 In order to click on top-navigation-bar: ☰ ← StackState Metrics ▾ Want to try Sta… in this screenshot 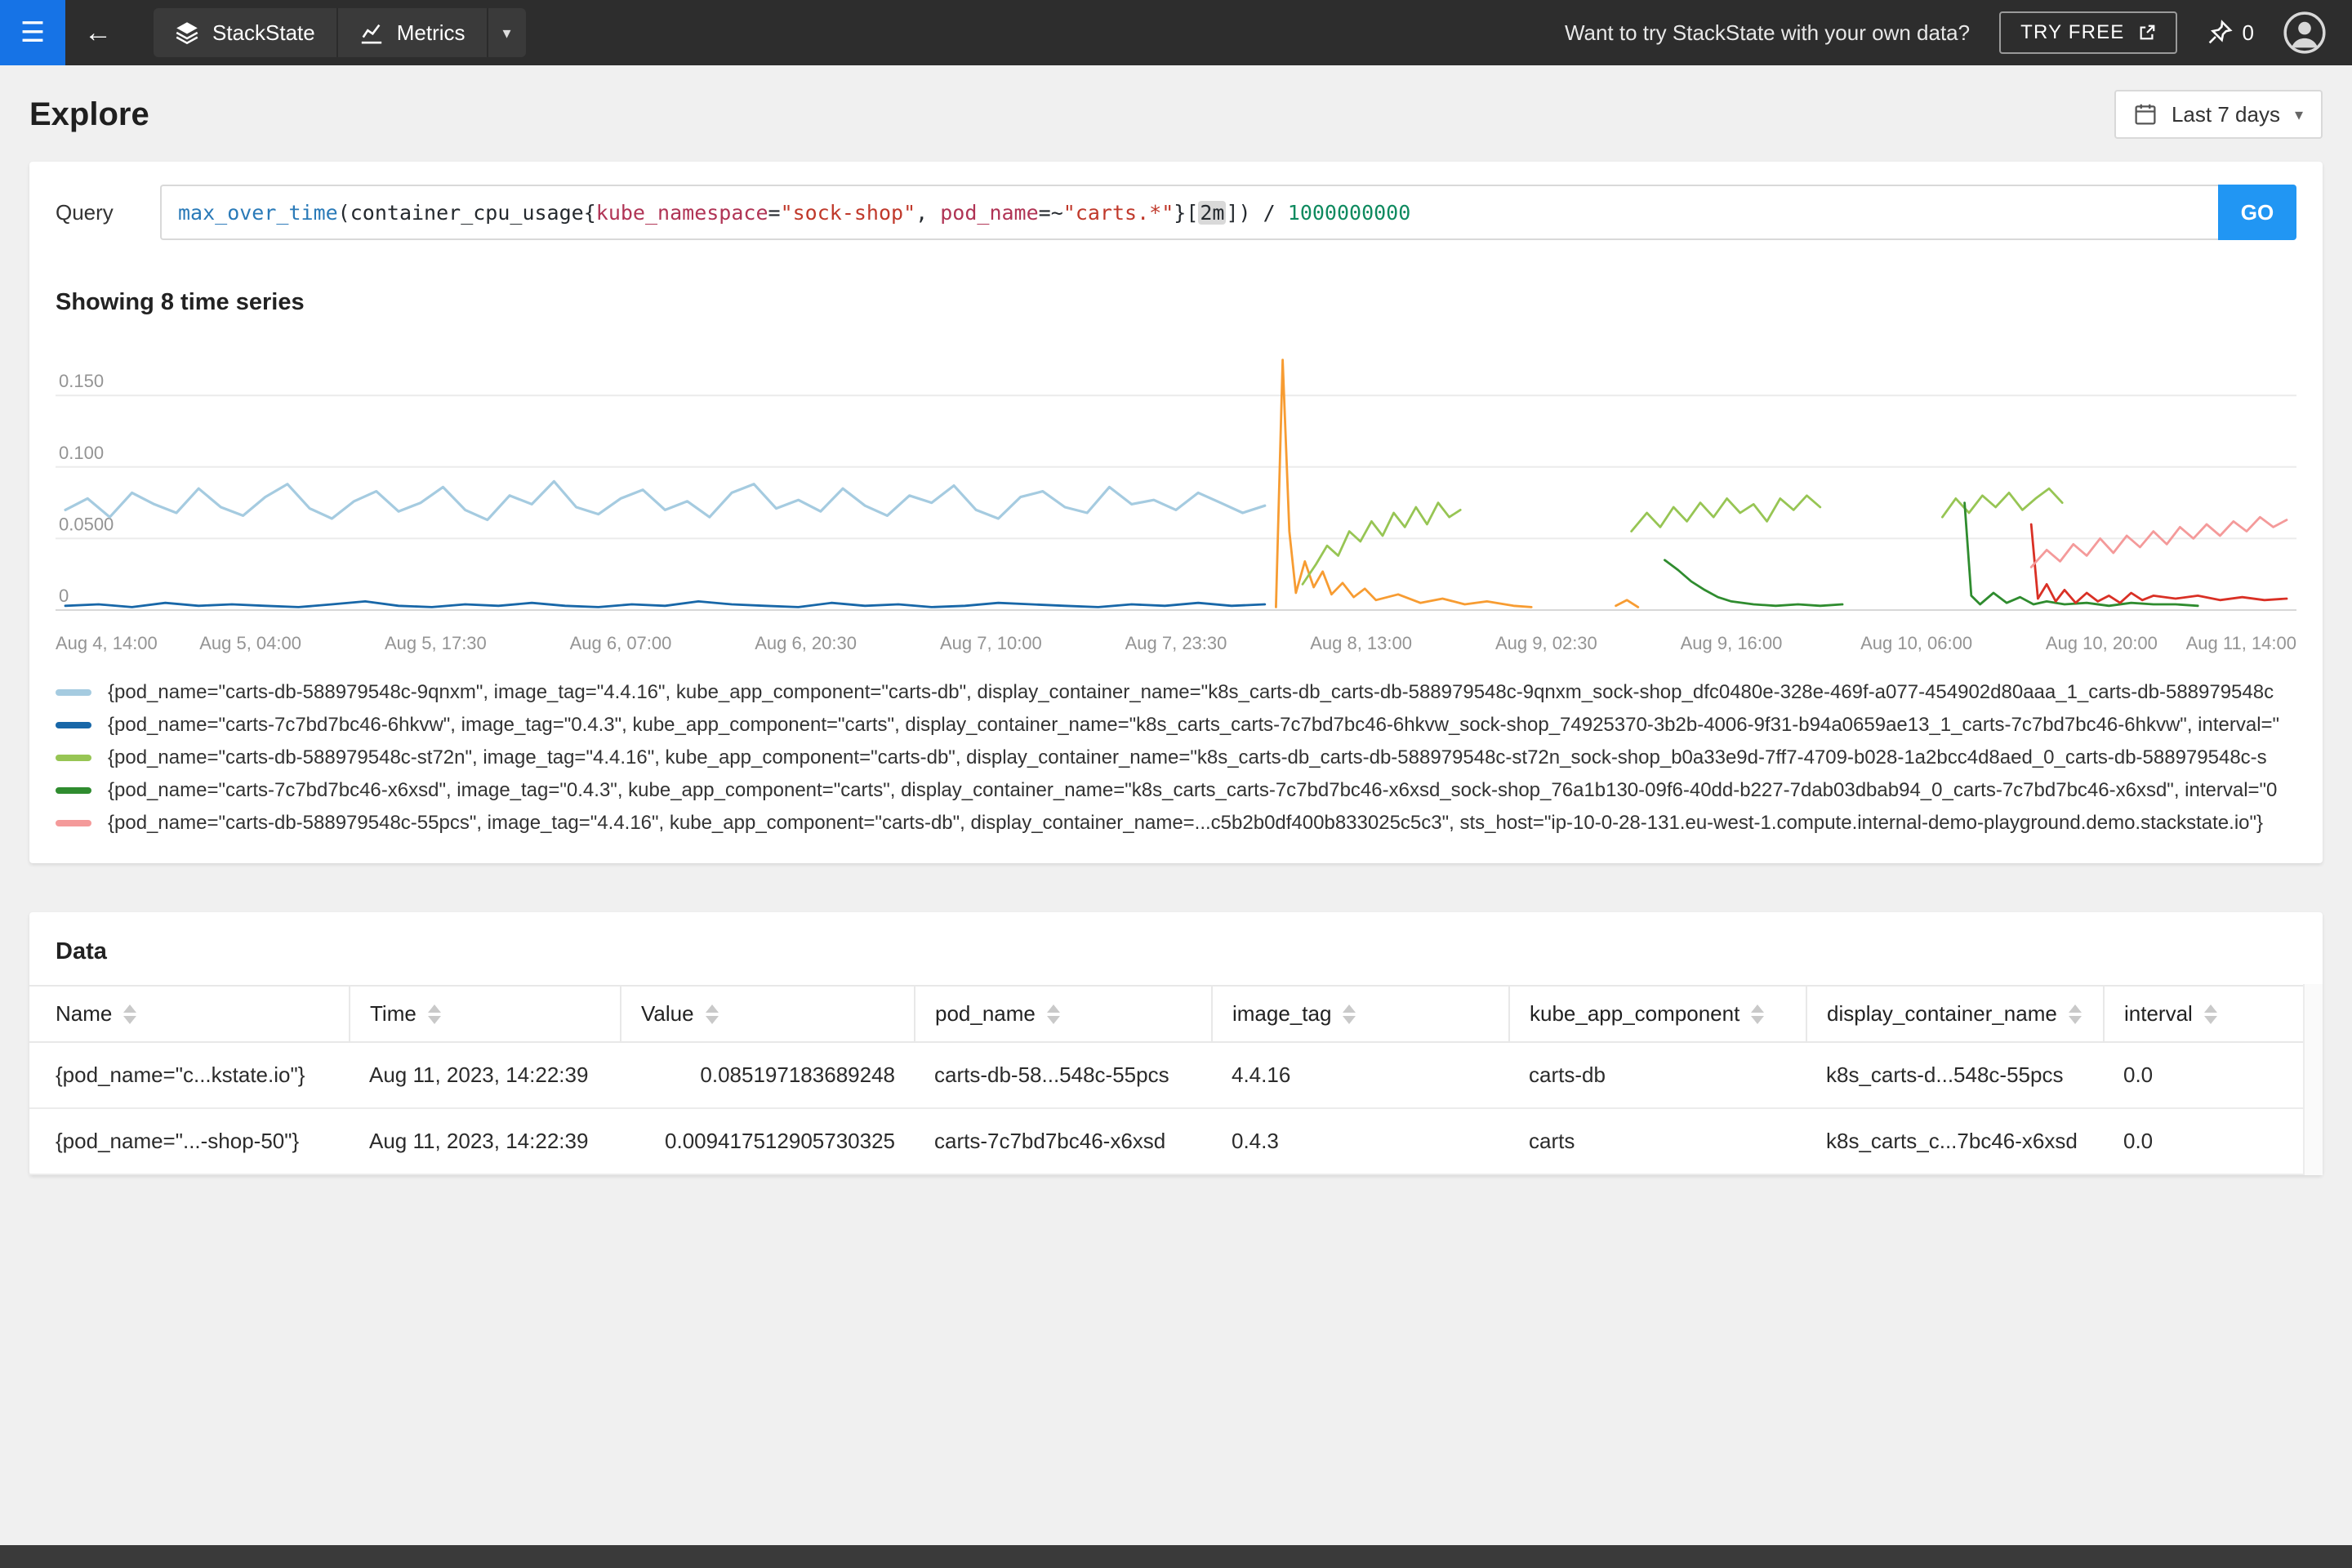, I will do `click(1176, 32)`.